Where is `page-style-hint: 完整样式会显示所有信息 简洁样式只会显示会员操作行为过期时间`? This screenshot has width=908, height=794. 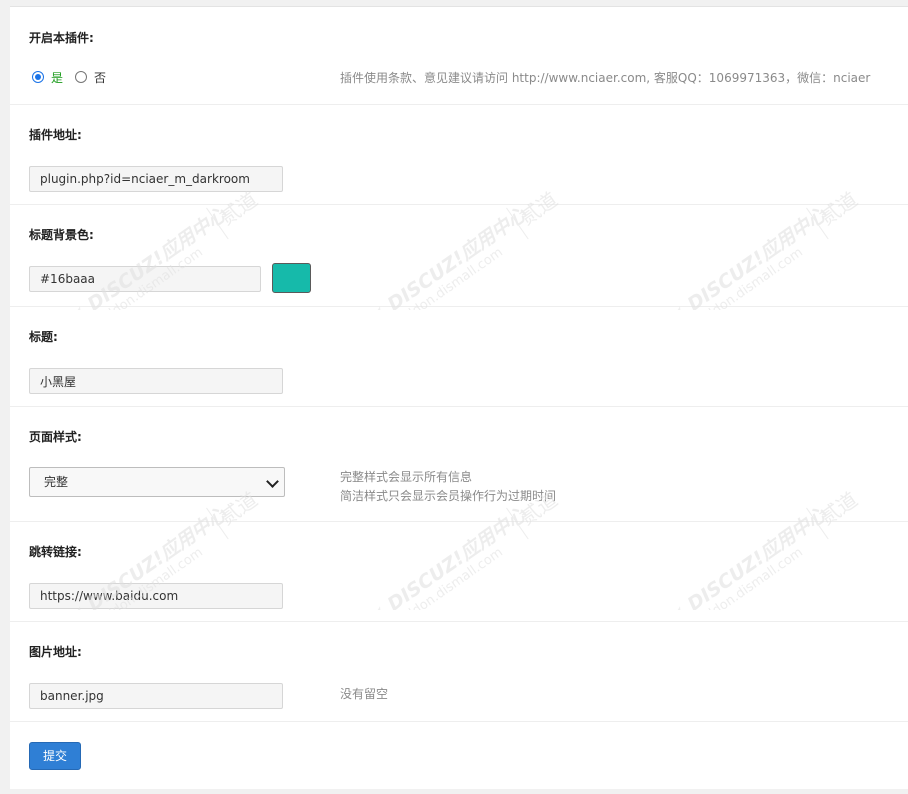 page-style-hint: 完整样式会显示所有信息 简洁样式只会显示会员操作行为过期时间 is located at coordinates (448, 487).